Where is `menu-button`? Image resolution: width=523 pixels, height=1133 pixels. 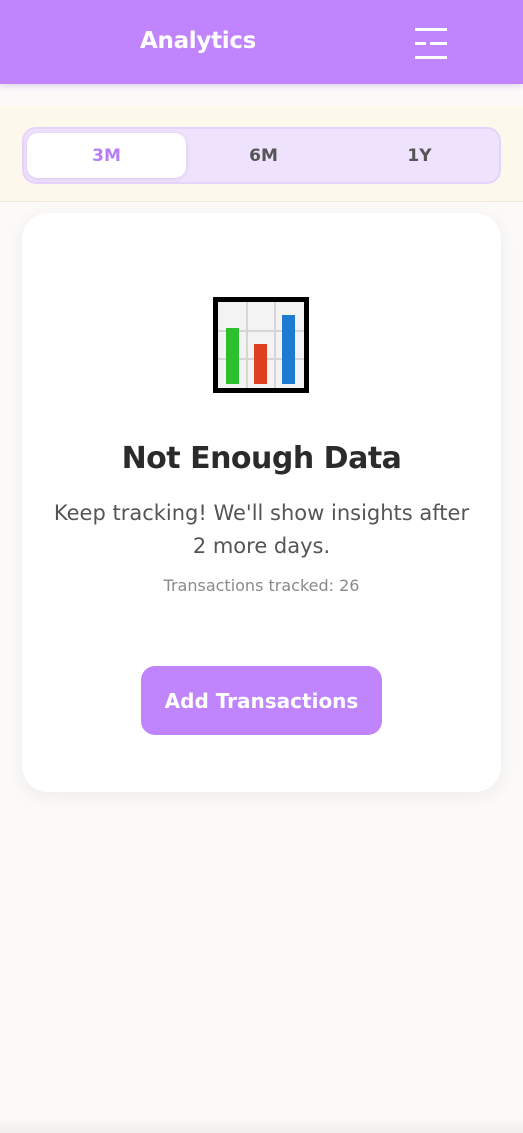
menu-button is located at coordinates (431, 44).